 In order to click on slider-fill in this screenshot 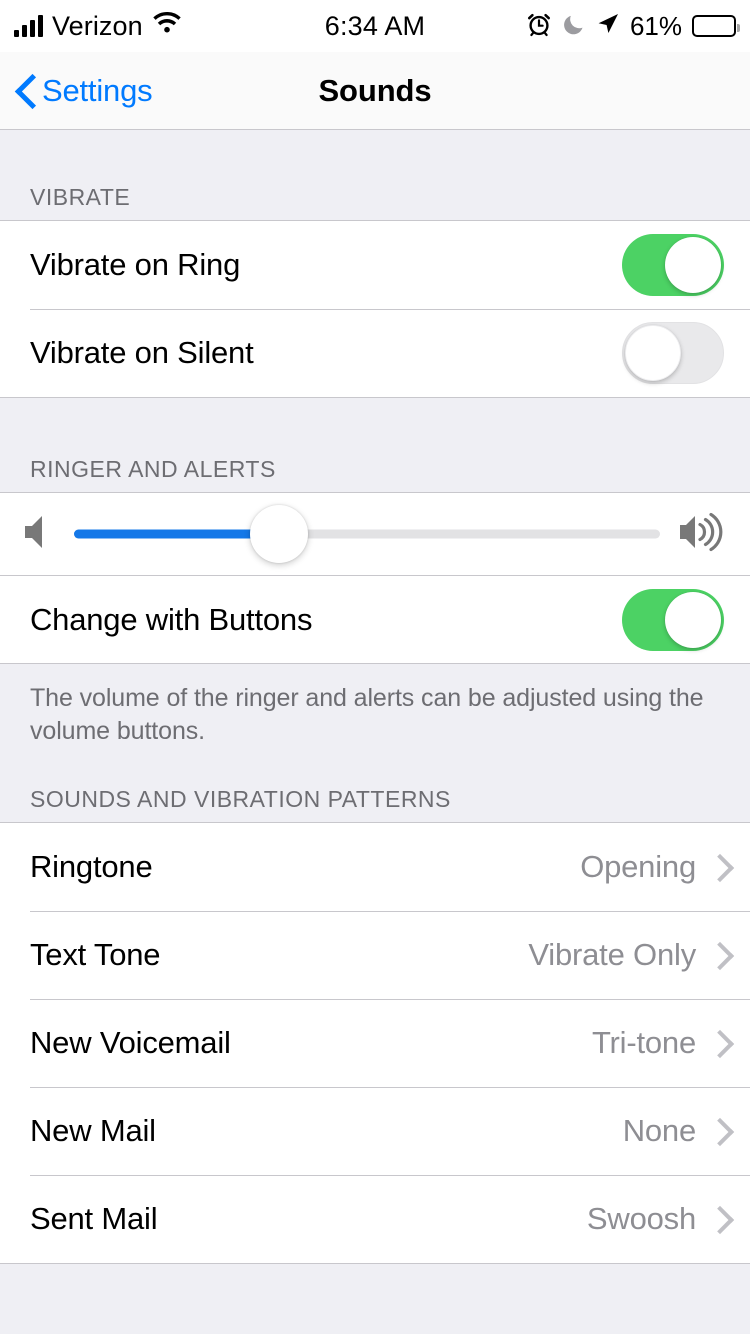, I will do `click(177, 534)`.